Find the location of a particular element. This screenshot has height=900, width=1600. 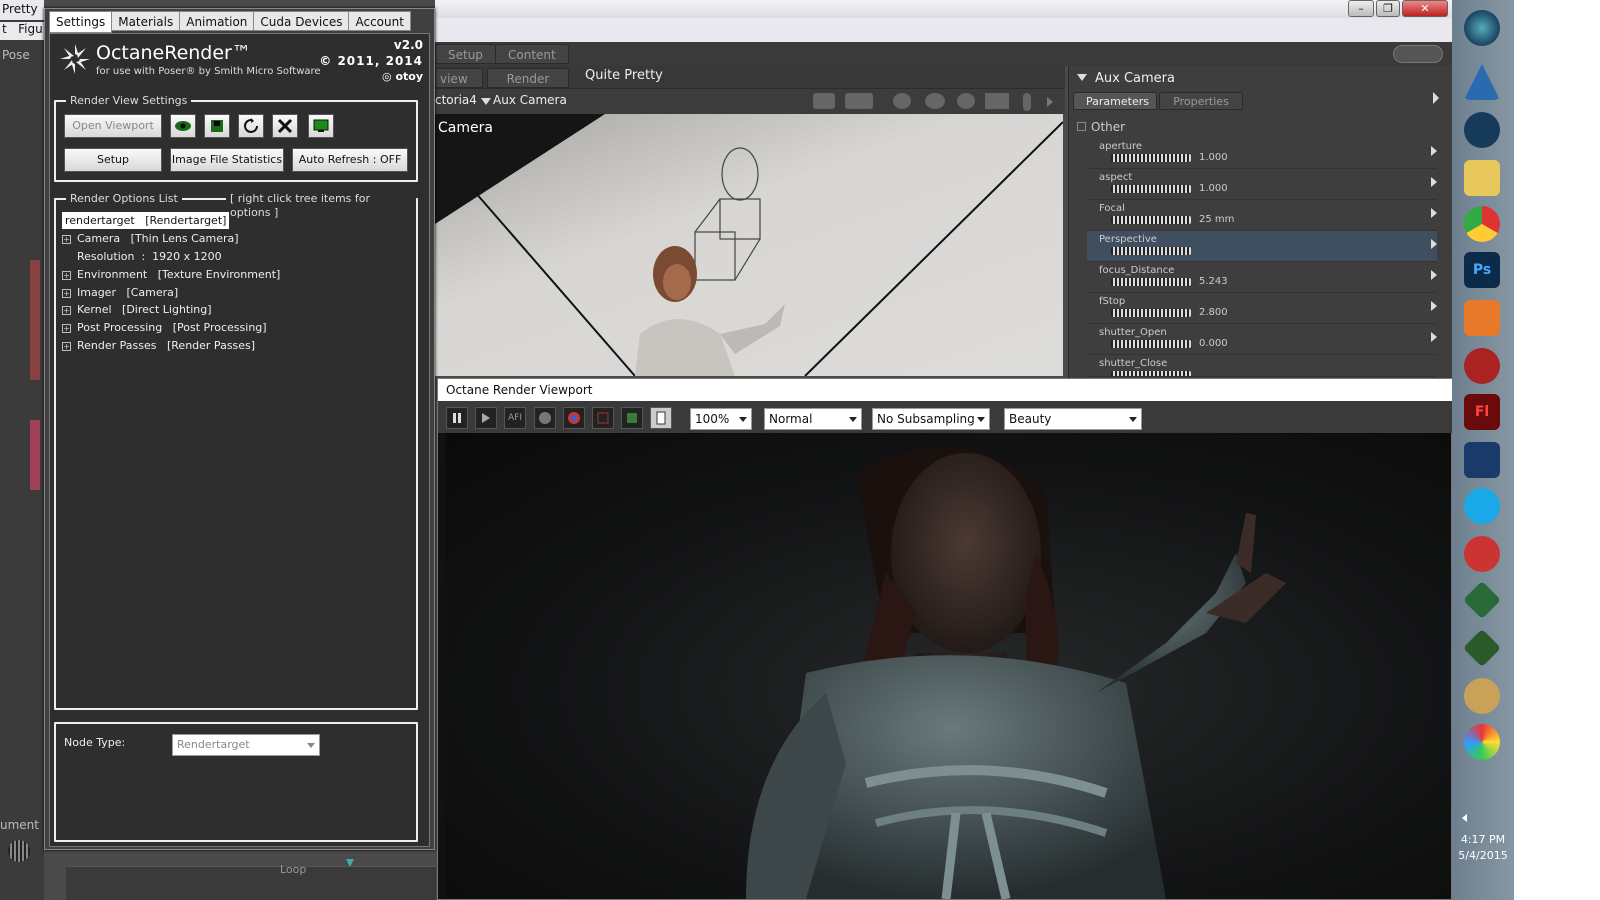

shield-app-icon is located at coordinates (1482, 554).